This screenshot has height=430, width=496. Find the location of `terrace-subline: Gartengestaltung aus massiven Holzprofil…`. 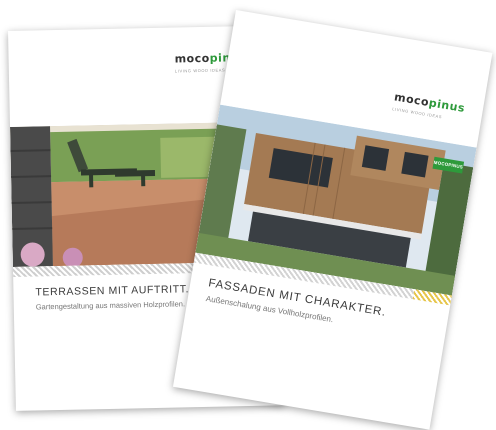

terrace-subline: Gartengestaltung aus massiven Holzprofil… is located at coordinates (110, 305).